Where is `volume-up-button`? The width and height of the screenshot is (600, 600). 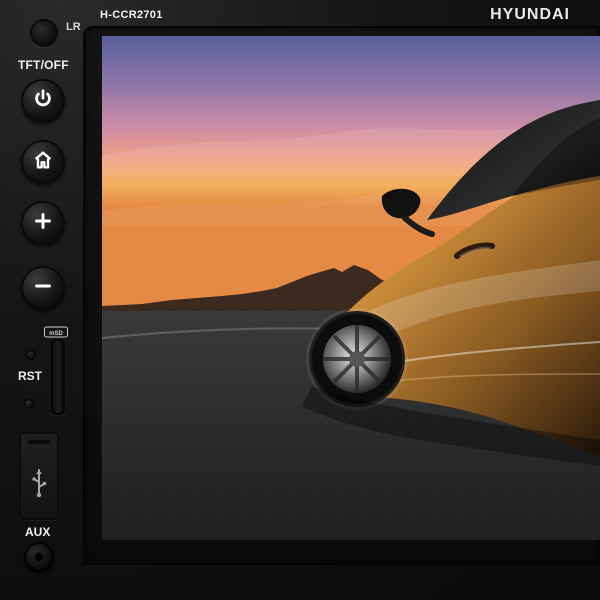 volume-up-button is located at coordinates (43, 223).